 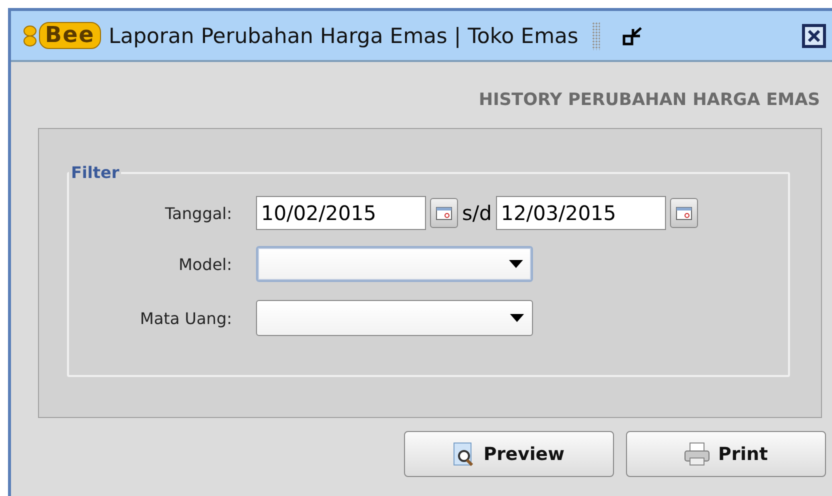 What do you see at coordinates (477, 213) in the screenshot?
I see `range-separator: s/d` at bounding box center [477, 213].